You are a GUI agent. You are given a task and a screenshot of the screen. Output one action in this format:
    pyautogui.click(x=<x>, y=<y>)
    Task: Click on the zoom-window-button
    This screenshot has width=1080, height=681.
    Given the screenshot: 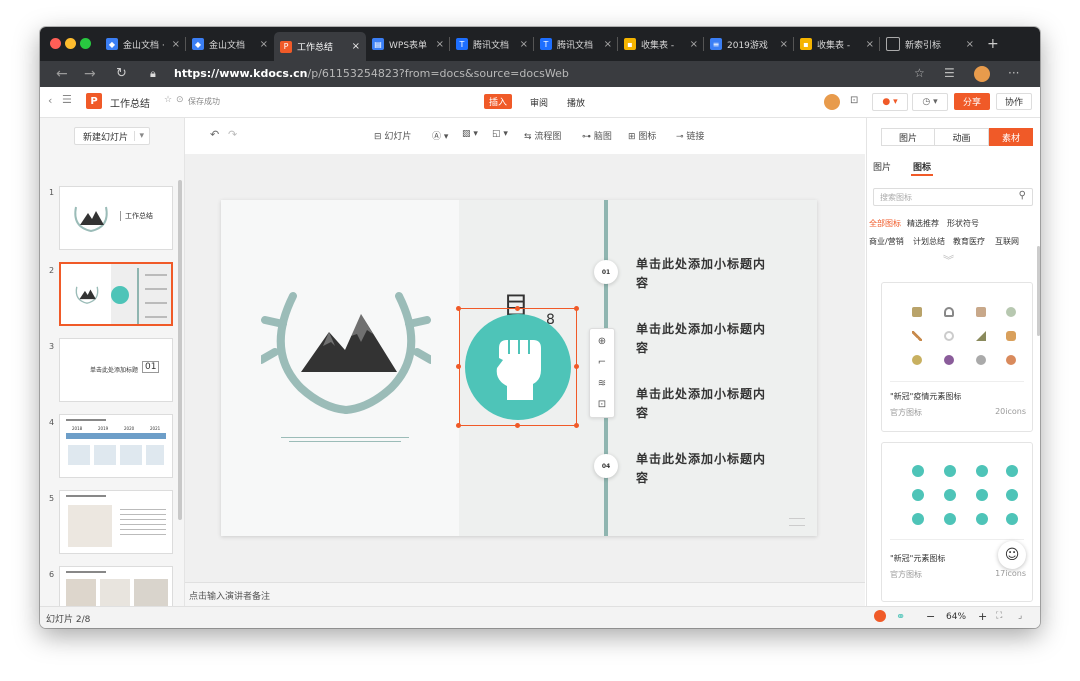 What is the action you would take?
    pyautogui.click(x=85, y=43)
    